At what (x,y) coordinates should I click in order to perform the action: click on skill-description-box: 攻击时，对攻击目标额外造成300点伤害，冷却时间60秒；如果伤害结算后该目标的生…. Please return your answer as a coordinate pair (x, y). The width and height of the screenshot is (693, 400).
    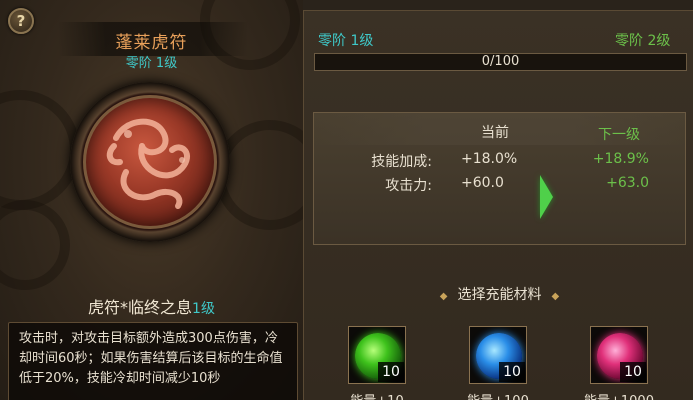
    Looking at the image, I should click on (153, 361).